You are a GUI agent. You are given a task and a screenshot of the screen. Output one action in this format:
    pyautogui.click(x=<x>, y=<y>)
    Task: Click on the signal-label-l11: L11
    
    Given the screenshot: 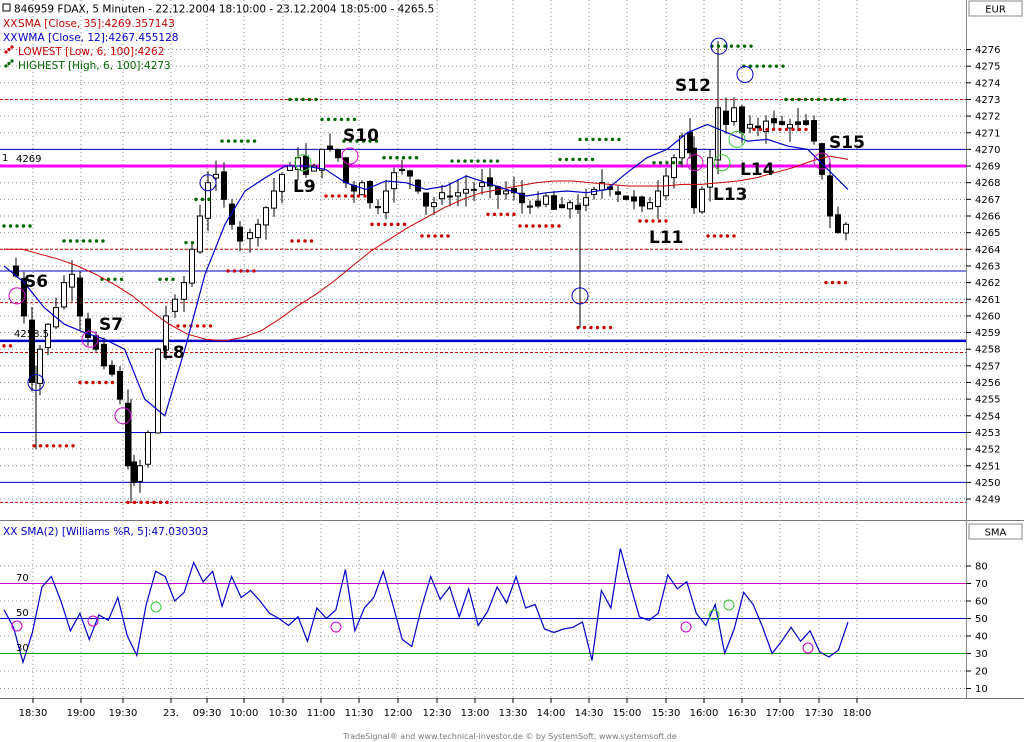 What is the action you would take?
    pyautogui.click(x=666, y=238)
    